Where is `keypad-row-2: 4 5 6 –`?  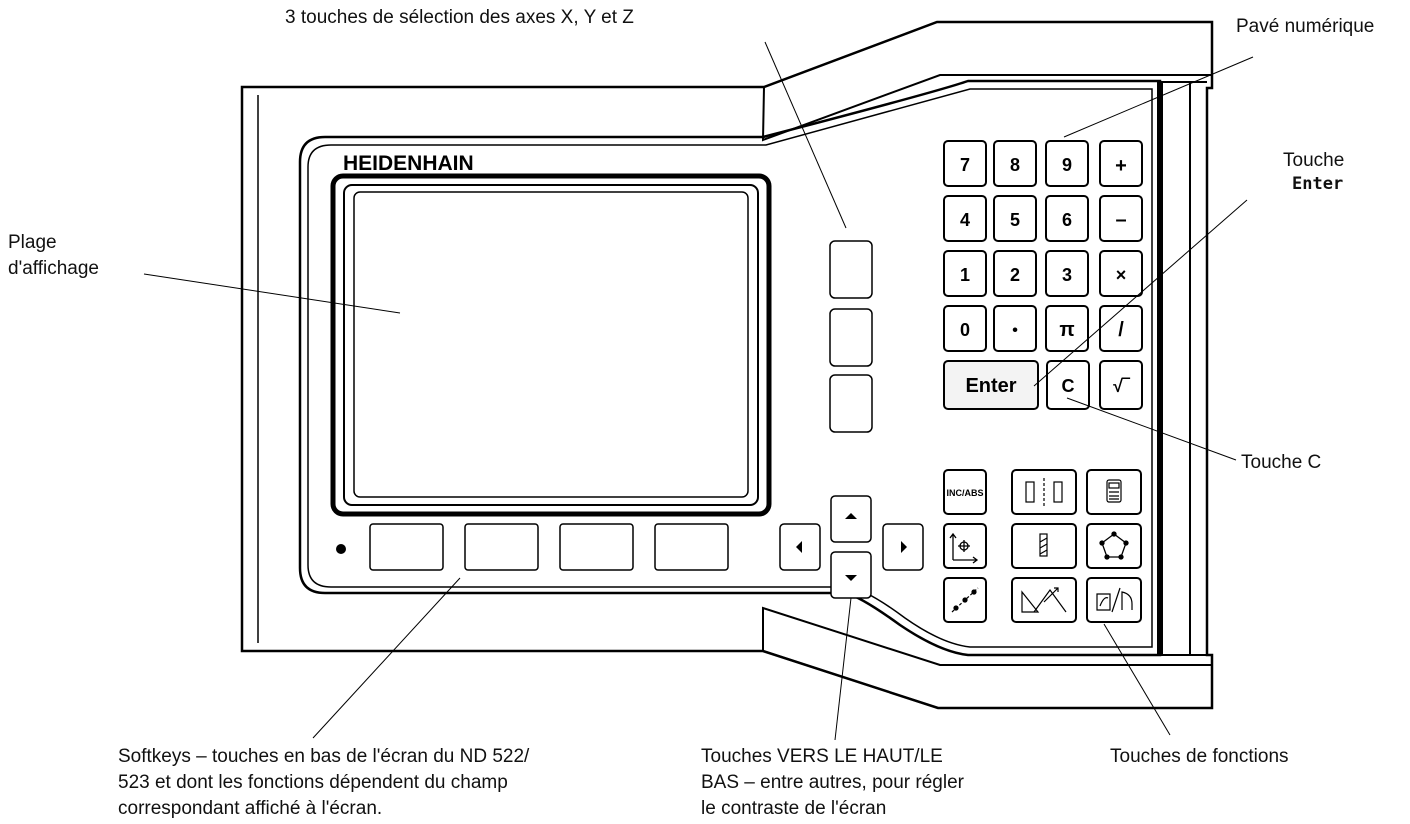
keypad-row-2: 4 5 6 – is located at coordinates (1043, 218).